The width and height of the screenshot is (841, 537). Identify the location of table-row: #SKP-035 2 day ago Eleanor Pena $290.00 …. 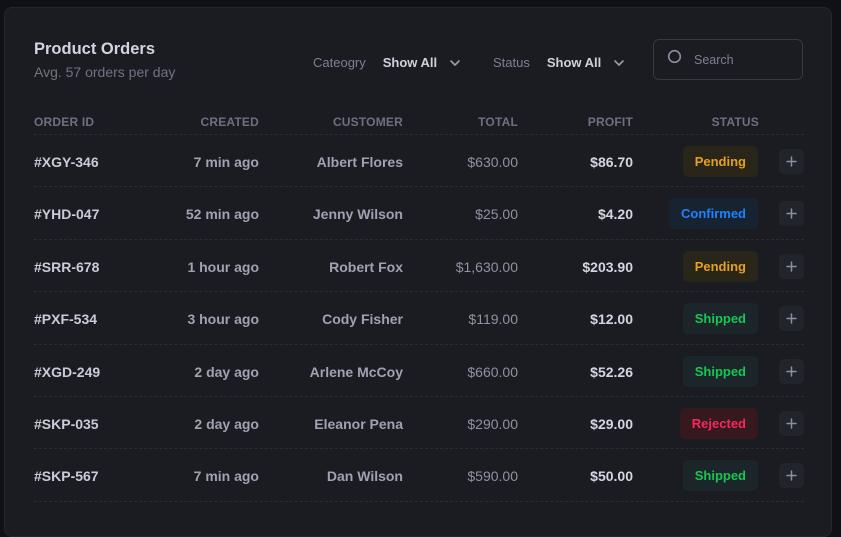
(419, 423).